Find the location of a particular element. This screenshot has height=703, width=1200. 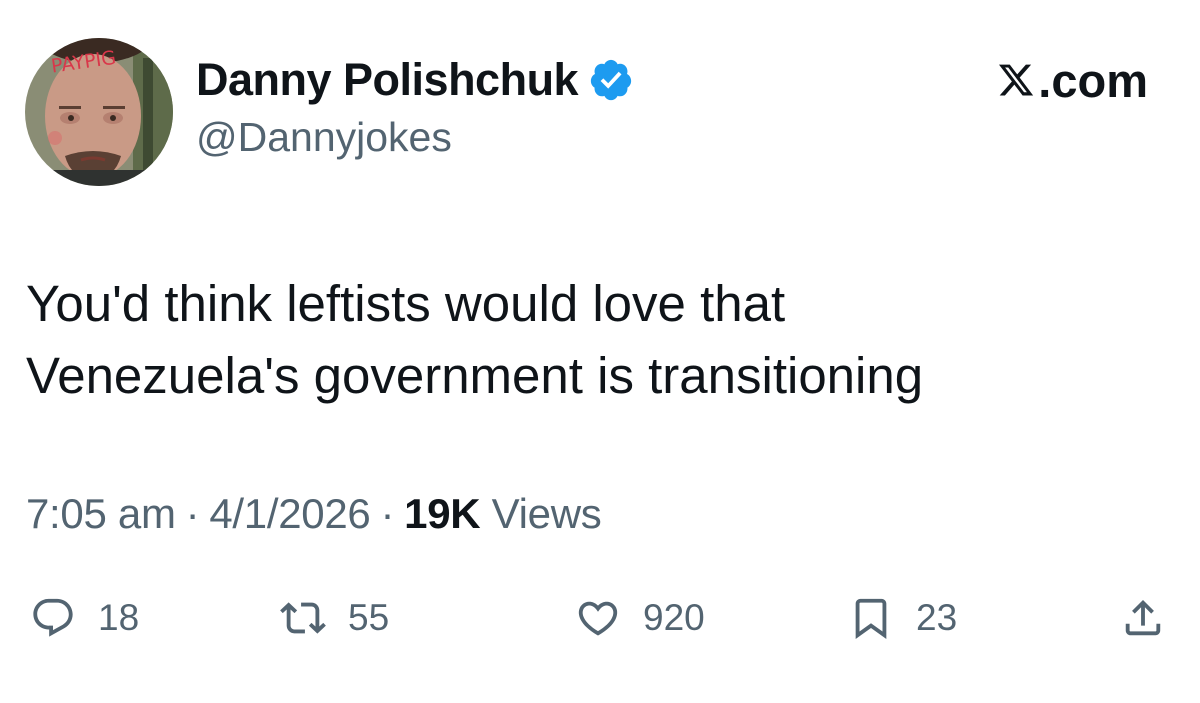

like-count: 920 is located at coordinates (674, 617).